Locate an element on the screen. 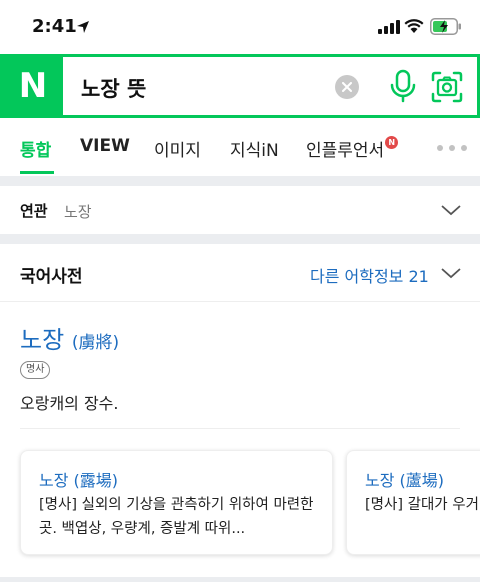 This screenshot has width=480, height=582. card-word: 노장 (露場) is located at coordinates (78, 479).